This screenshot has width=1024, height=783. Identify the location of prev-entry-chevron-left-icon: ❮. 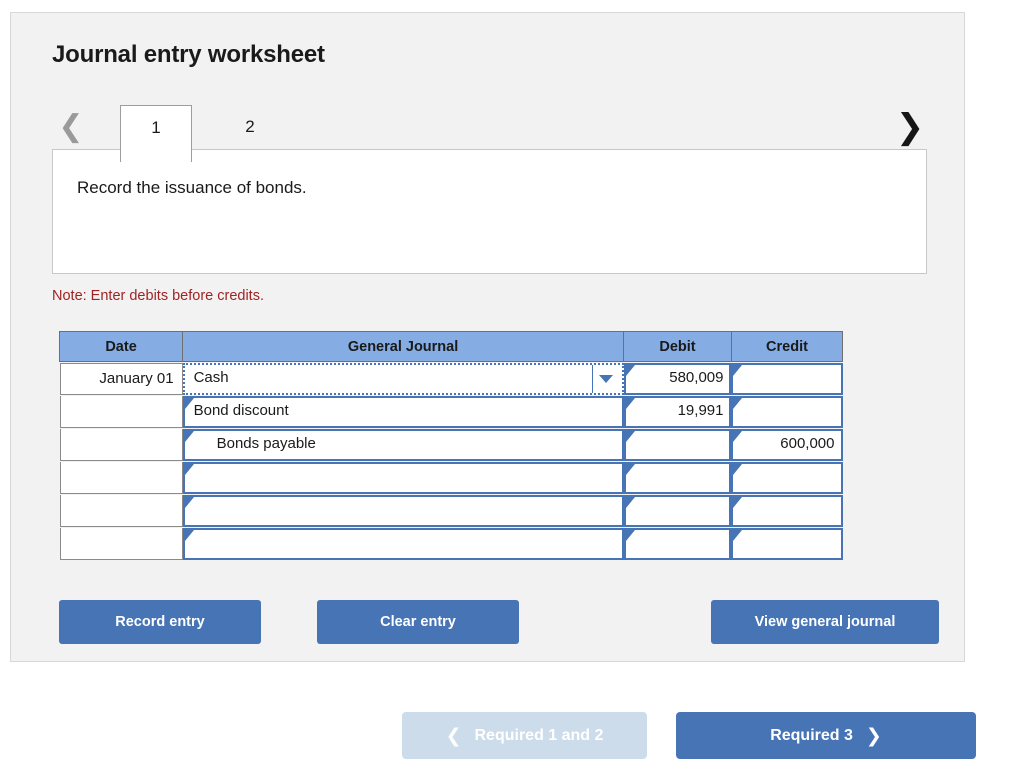
(71, 129).